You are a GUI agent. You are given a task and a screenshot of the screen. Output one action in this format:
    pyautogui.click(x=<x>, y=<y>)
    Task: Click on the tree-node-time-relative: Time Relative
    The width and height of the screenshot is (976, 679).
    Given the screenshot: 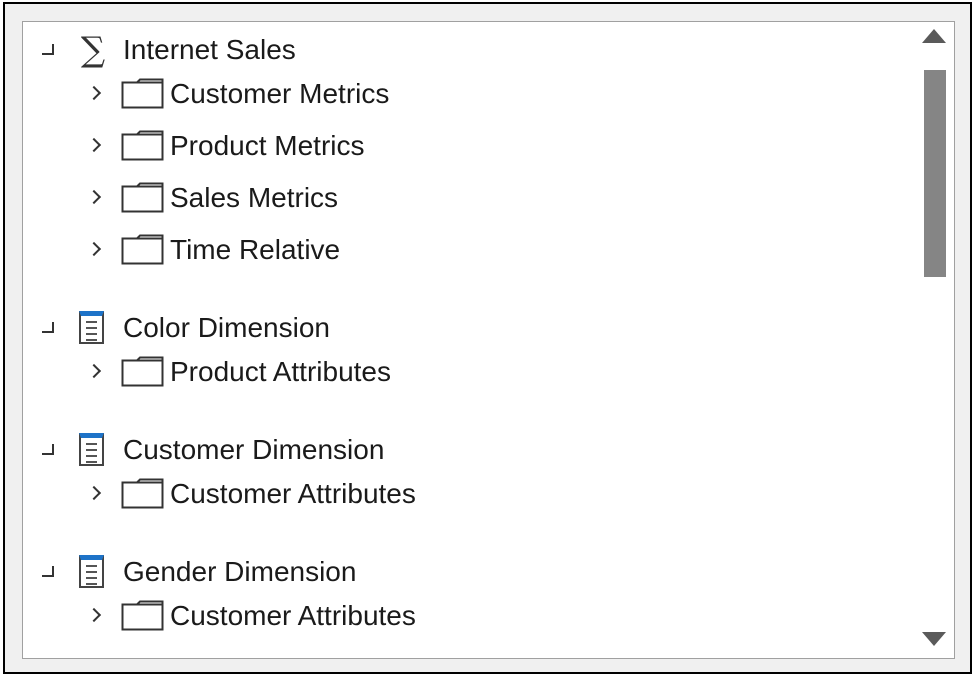 What is the action you would take?
    pyautogui.click(x=468, y=250)
    